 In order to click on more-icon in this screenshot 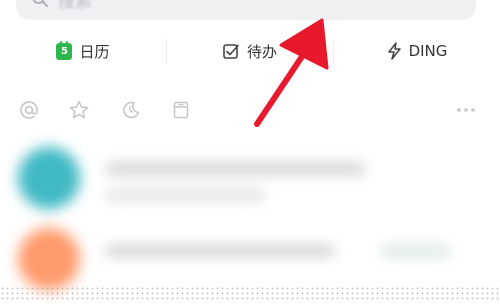, I will do `click(466, 110)`.